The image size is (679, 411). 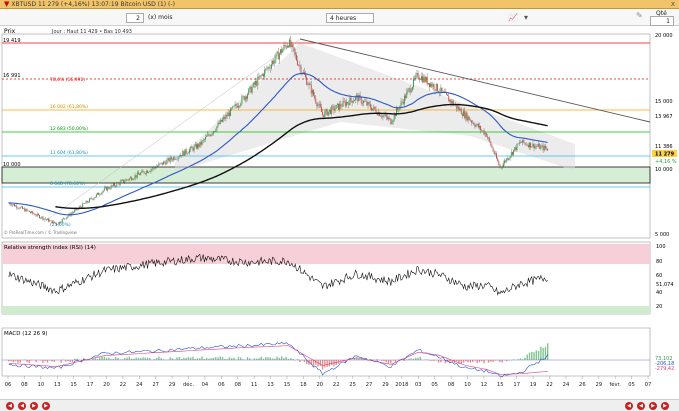 What do you see at coordinates (69, 129) in the screenshot?
I see `fib-label-2: 12 683 (50,00%)` at bounding box center [69, 129].